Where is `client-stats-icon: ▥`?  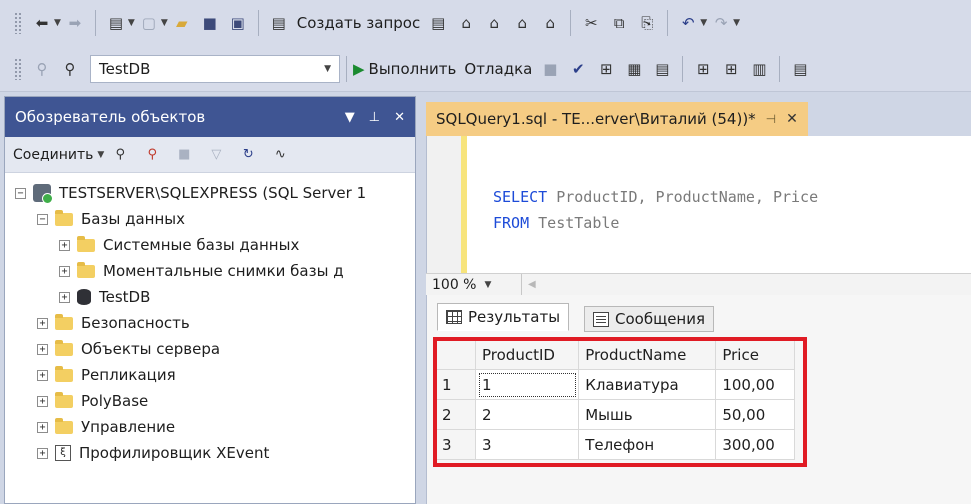 client-stats-icon: ▥ is located at coordinates (759, 69).